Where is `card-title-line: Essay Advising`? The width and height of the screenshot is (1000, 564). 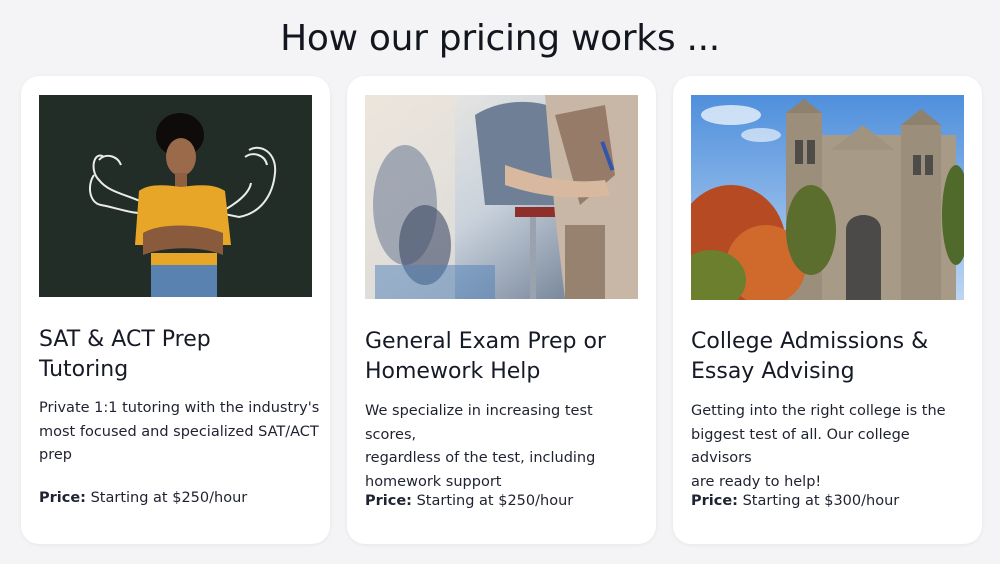 card-title-line: Essay Advising is located at coordinates (773, 371).